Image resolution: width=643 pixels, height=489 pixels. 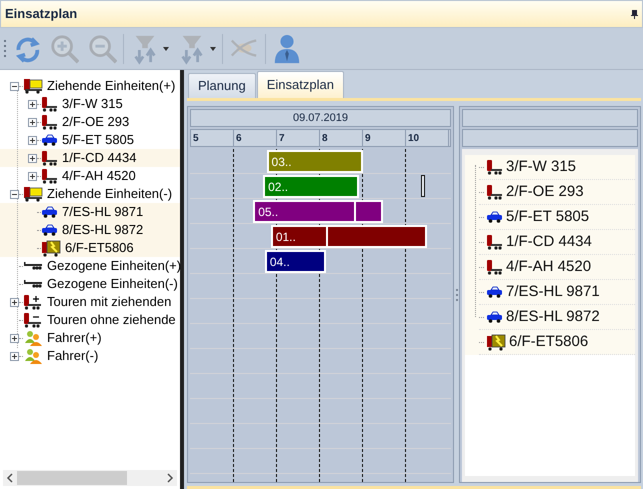 What do you see at coordinates (295, 261) in the screenshot?
I see `schedule-bar: 04..` at bounding box center [295, 261].